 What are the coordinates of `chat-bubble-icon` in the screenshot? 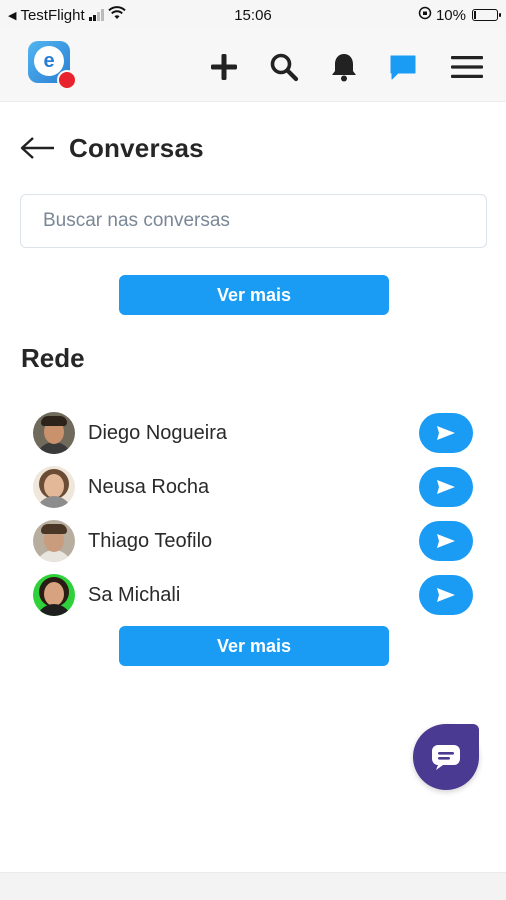 It's located at (446, 757).